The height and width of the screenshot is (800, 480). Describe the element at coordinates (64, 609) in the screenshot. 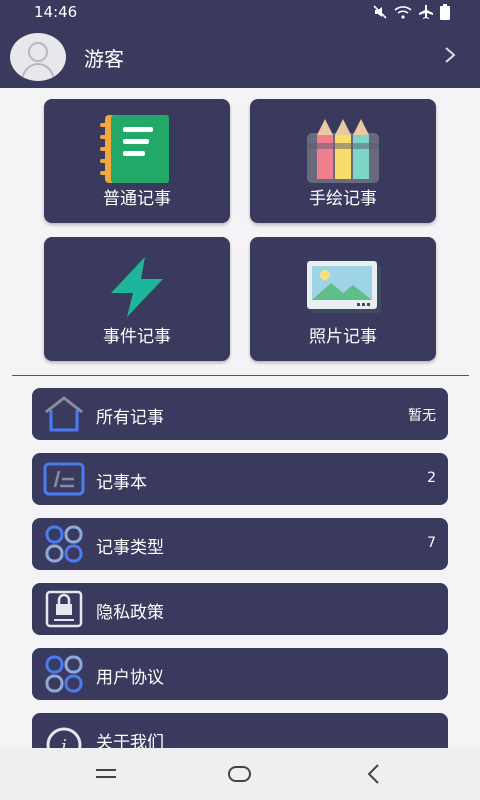

I see `lock-icon` at that location.